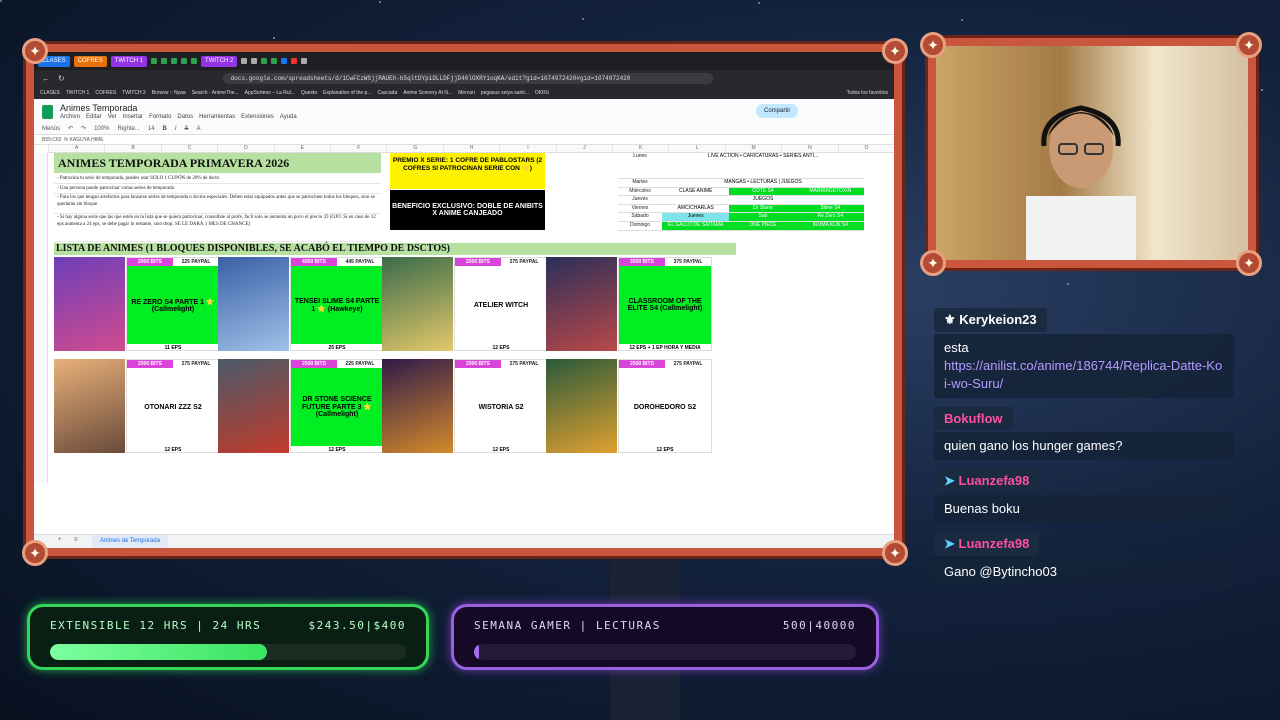 The image size is (1280, 720). What do you see at coordinates (132, 148) in the screenshot?
I see `column-header: B` at bounding box center [132, 148].